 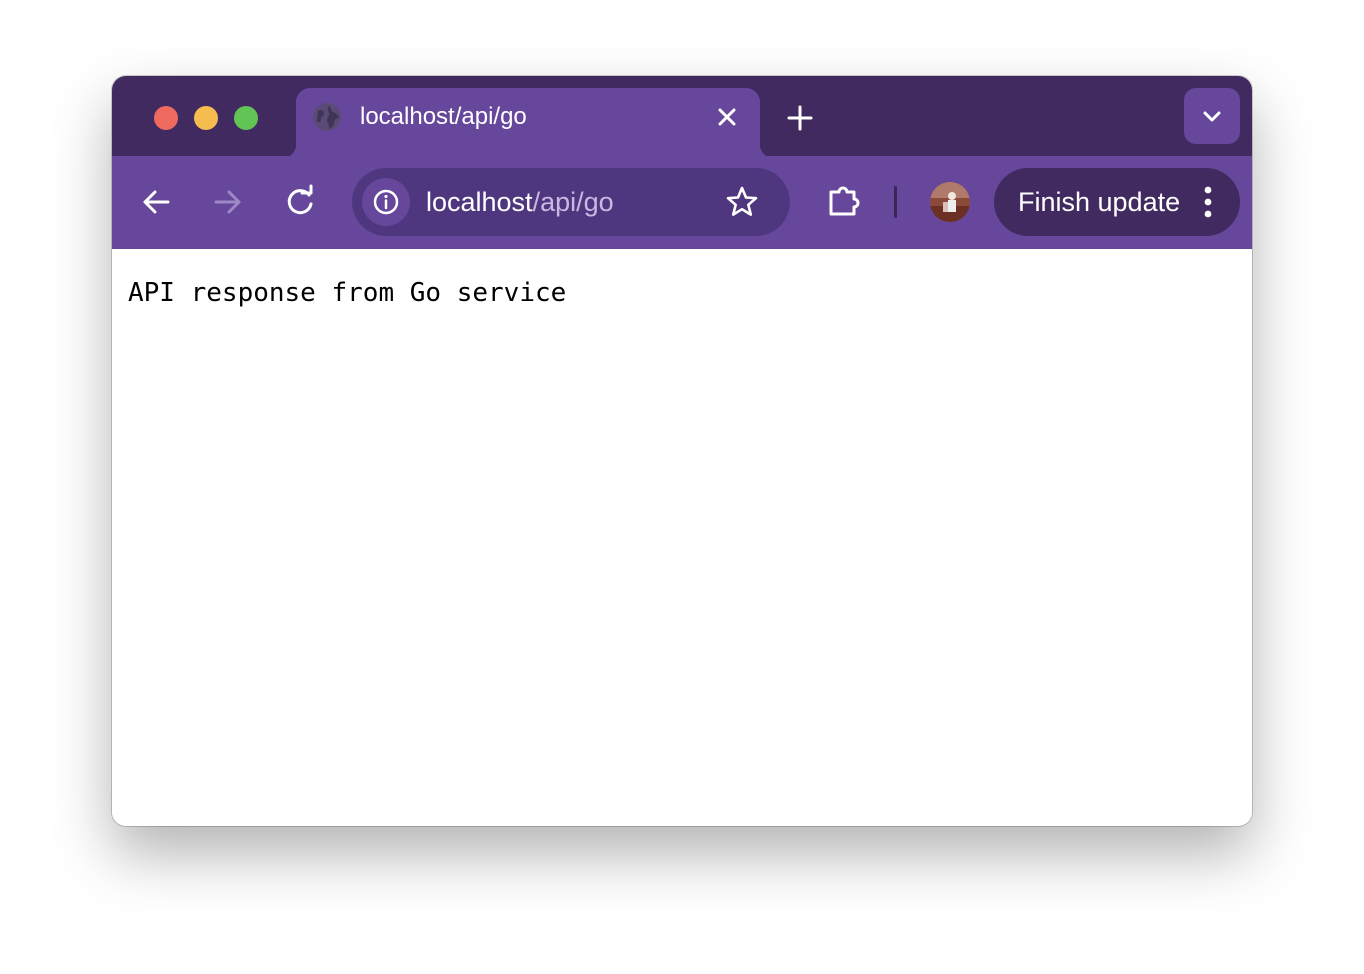 I want to click on browser-toolbar: localhost/api/go Finish update, so click(x=682, y=202).